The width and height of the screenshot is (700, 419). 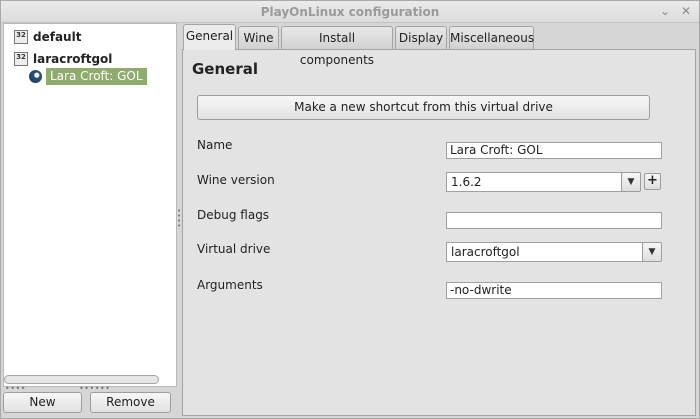 I want to click on name-input: Lara Croft: GOL, so click(x=554, y=150).